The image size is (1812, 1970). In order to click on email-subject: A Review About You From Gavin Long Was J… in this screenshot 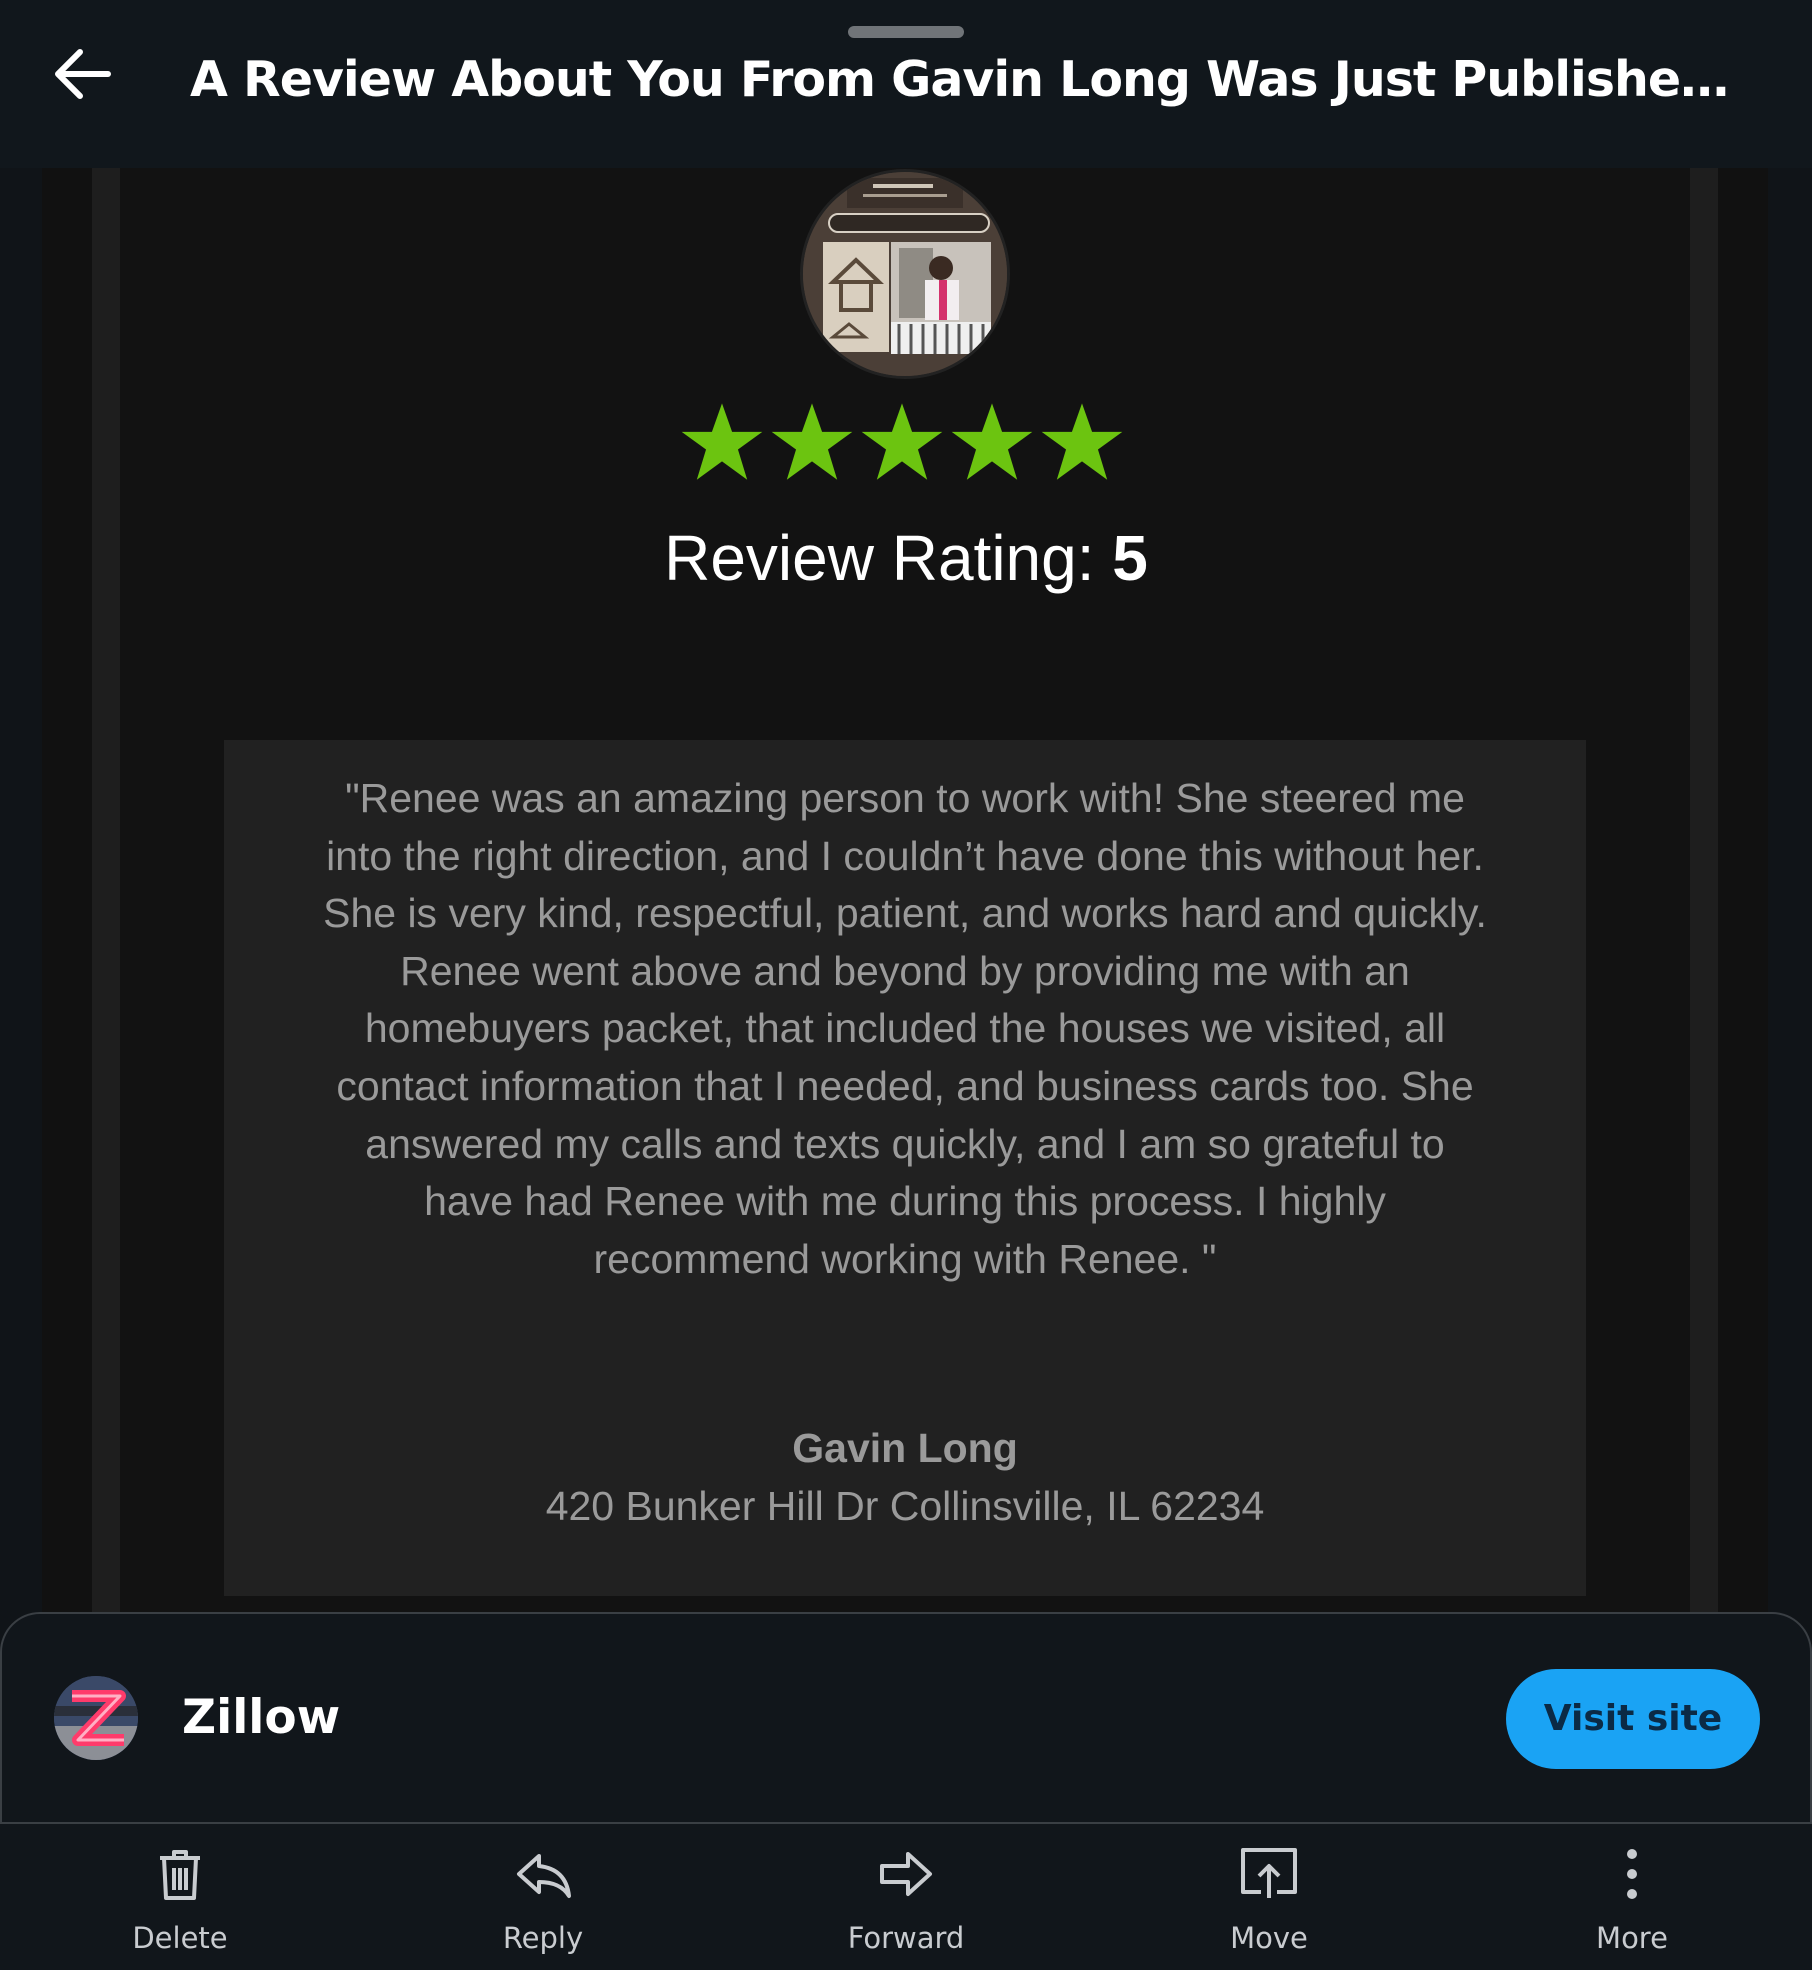, I will do `click(971, 79)`.